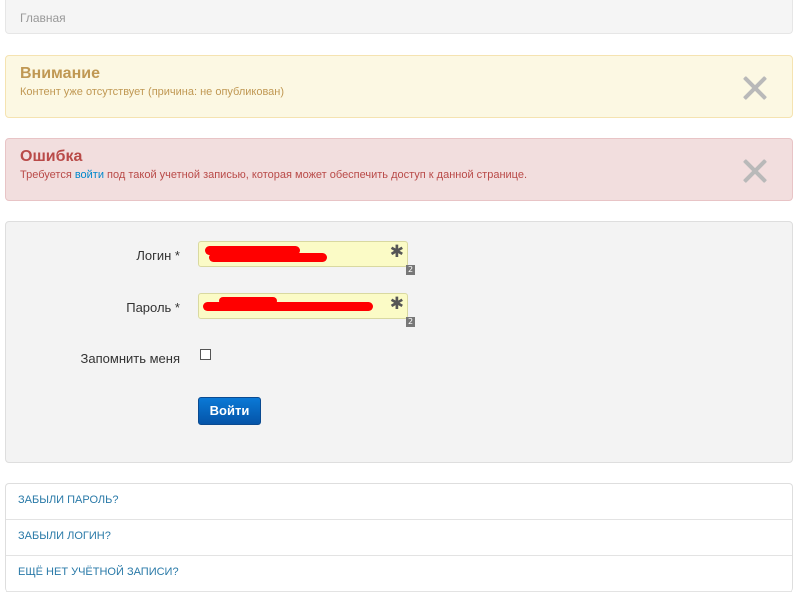 The width and height of the screenshot is (800, 592). Describe the element at coordinates (399, 502) in the screenshot. I see `list-item: ЗАБЫЛИ ПАРОЛЬ?` at that location.